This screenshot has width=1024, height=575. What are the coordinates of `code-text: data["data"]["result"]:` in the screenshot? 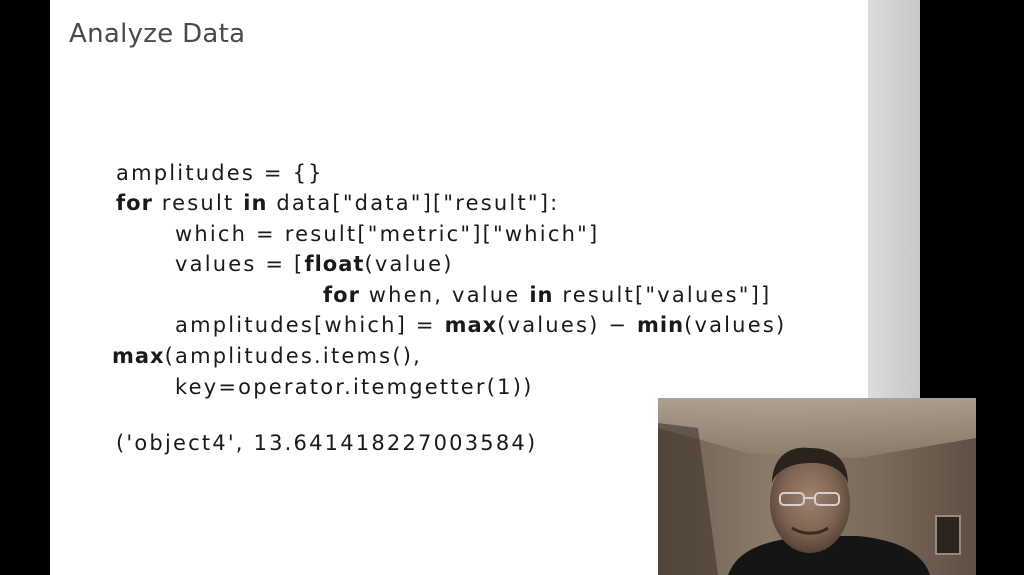 It's located at (413, 203).